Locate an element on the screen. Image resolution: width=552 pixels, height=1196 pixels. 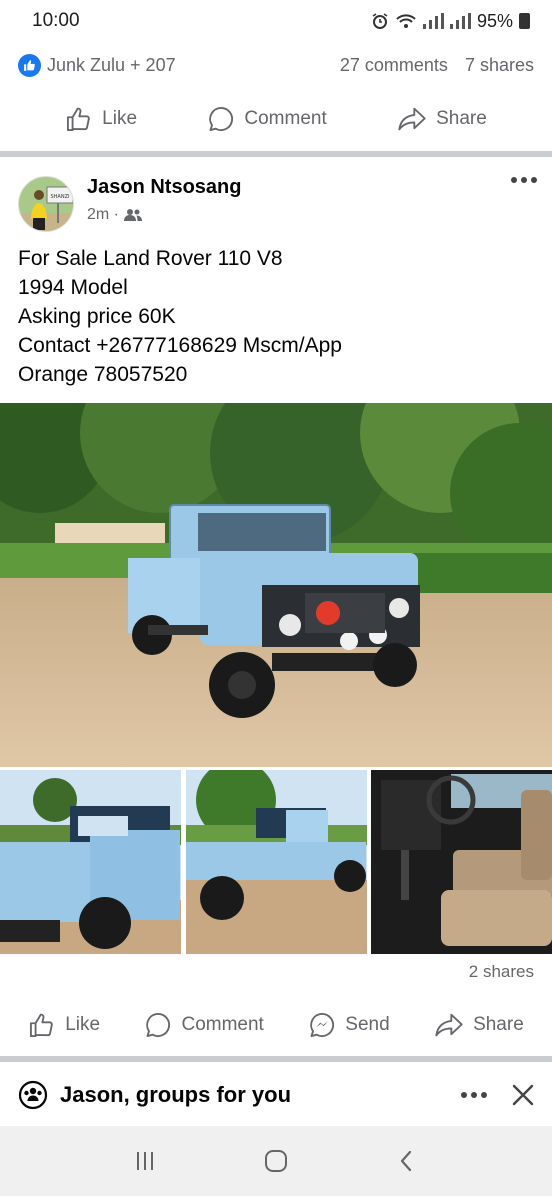
groups-icon is located at coordinates (33, 1095).